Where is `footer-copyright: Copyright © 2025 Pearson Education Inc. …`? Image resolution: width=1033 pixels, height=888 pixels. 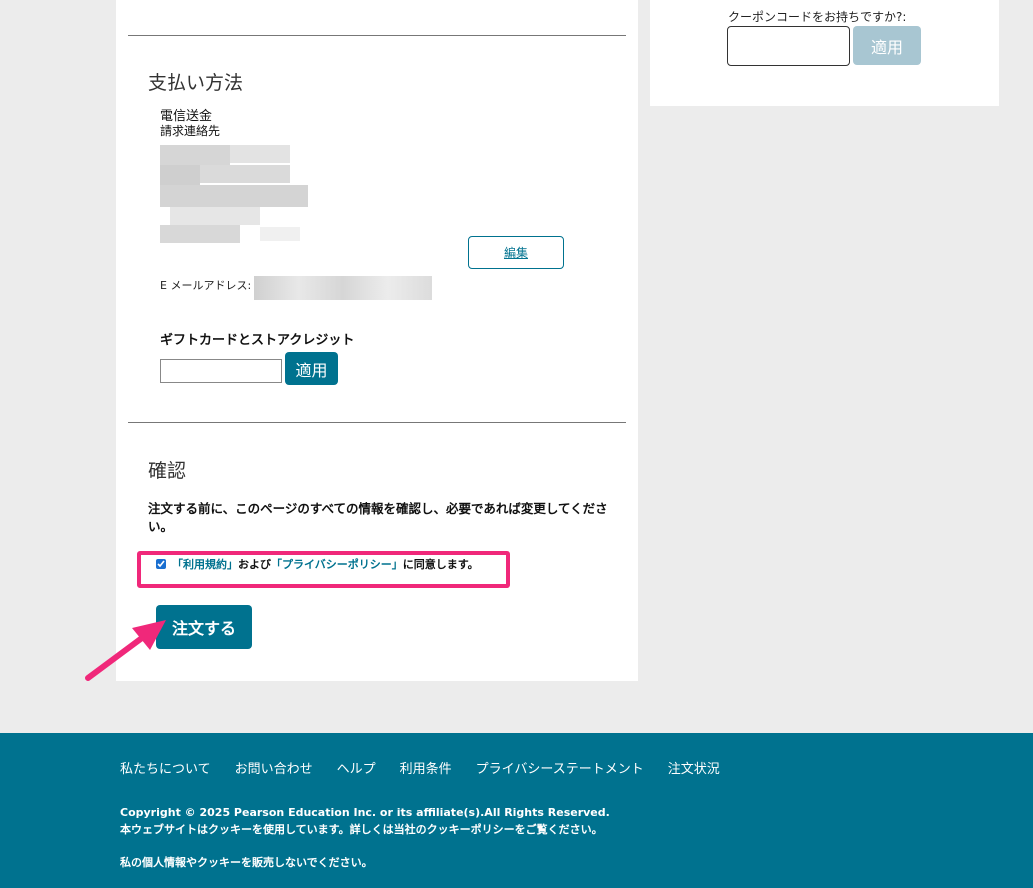 footer-copyright: Copyright © 2025 Pearson Education Inc. … is located at coordinates (365, 821).